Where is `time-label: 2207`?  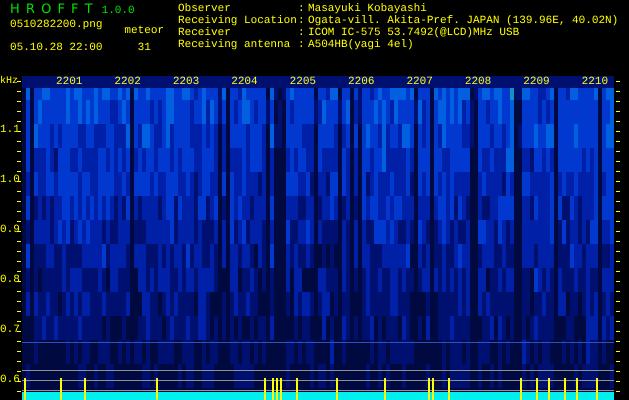 time-label: 2207 is located at coordinates (419, 82).